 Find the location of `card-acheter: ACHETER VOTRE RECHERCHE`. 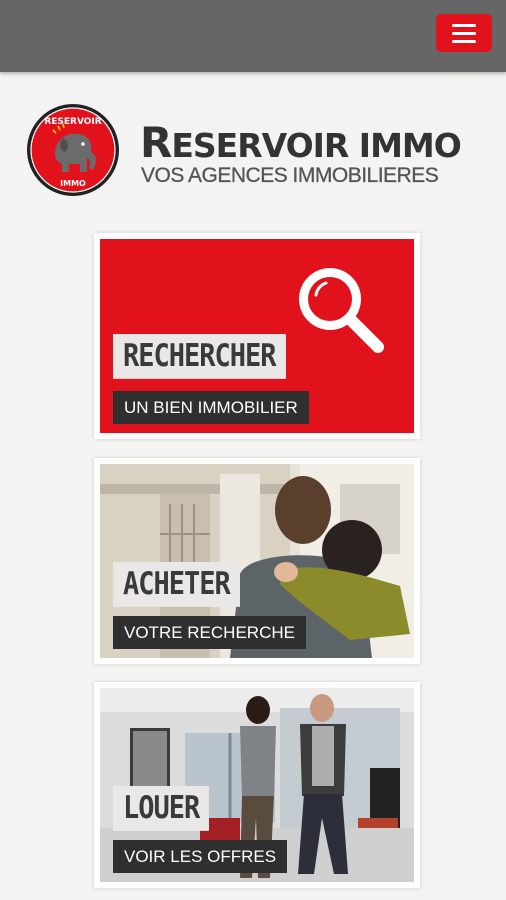

card-acheter: ACHETER VOTRE RECHERCHE is located at coordinates (257, 561).